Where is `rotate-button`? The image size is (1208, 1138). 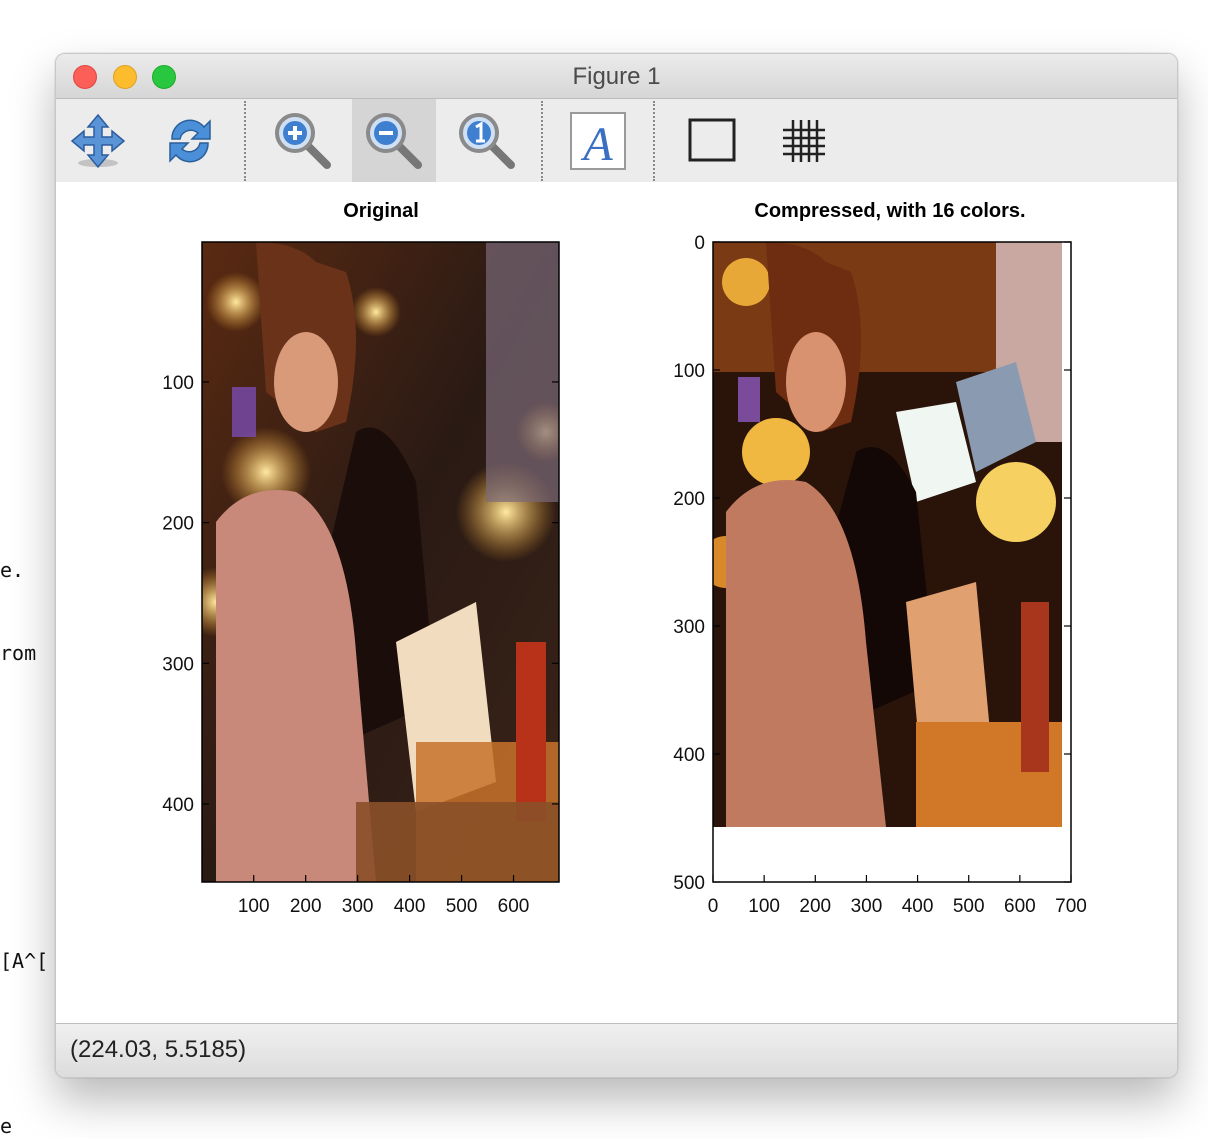 rotate-button is located at coordinates (190, 140).